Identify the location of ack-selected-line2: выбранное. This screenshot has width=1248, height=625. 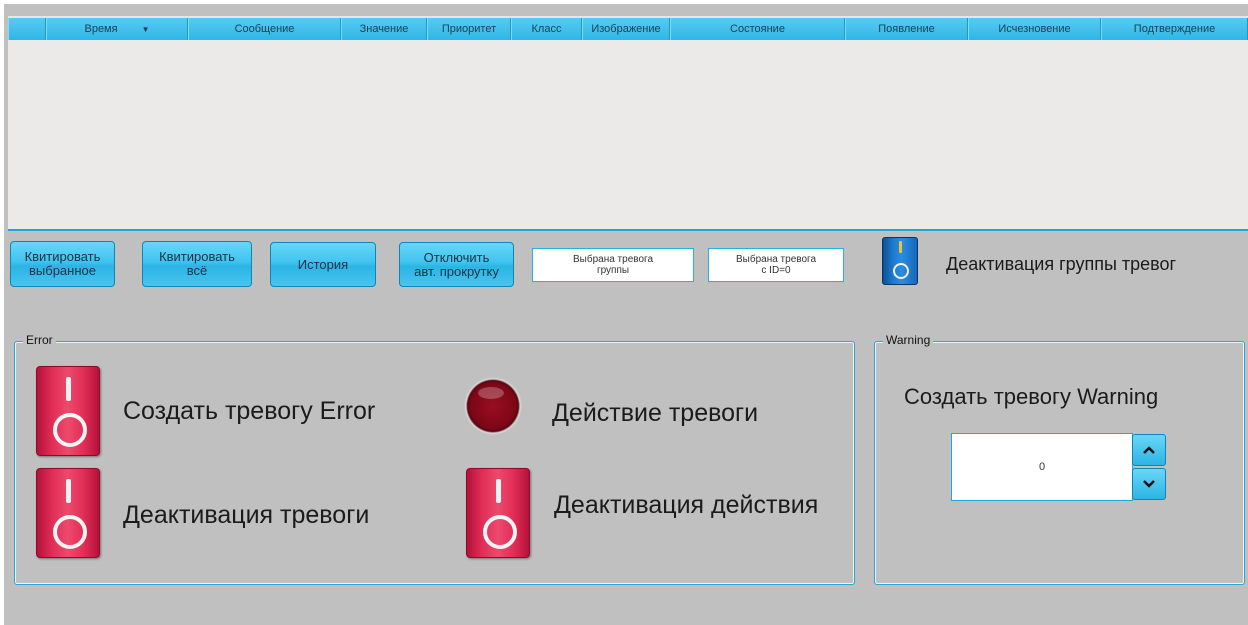
(62, 270).